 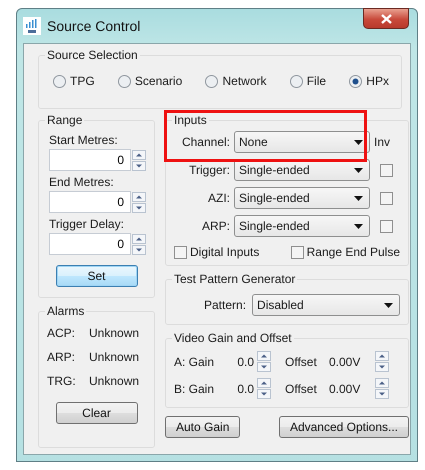 I want to click on group-title: Inputs, so click(x=190, y=120).